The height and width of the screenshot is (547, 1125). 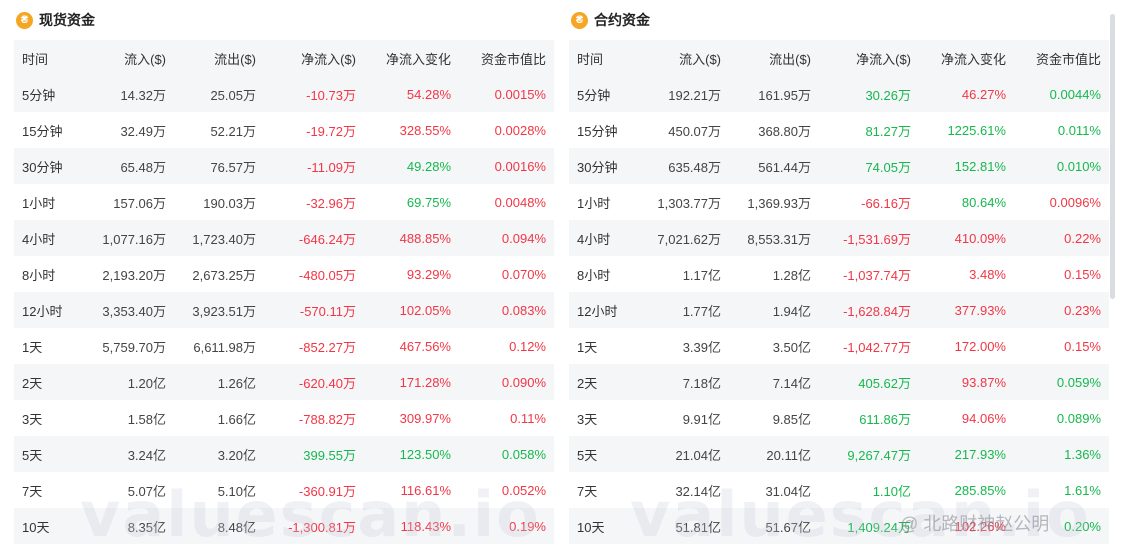 I want to click on row-net-inflow-change: 410.09%, so click(x=966, y=238).